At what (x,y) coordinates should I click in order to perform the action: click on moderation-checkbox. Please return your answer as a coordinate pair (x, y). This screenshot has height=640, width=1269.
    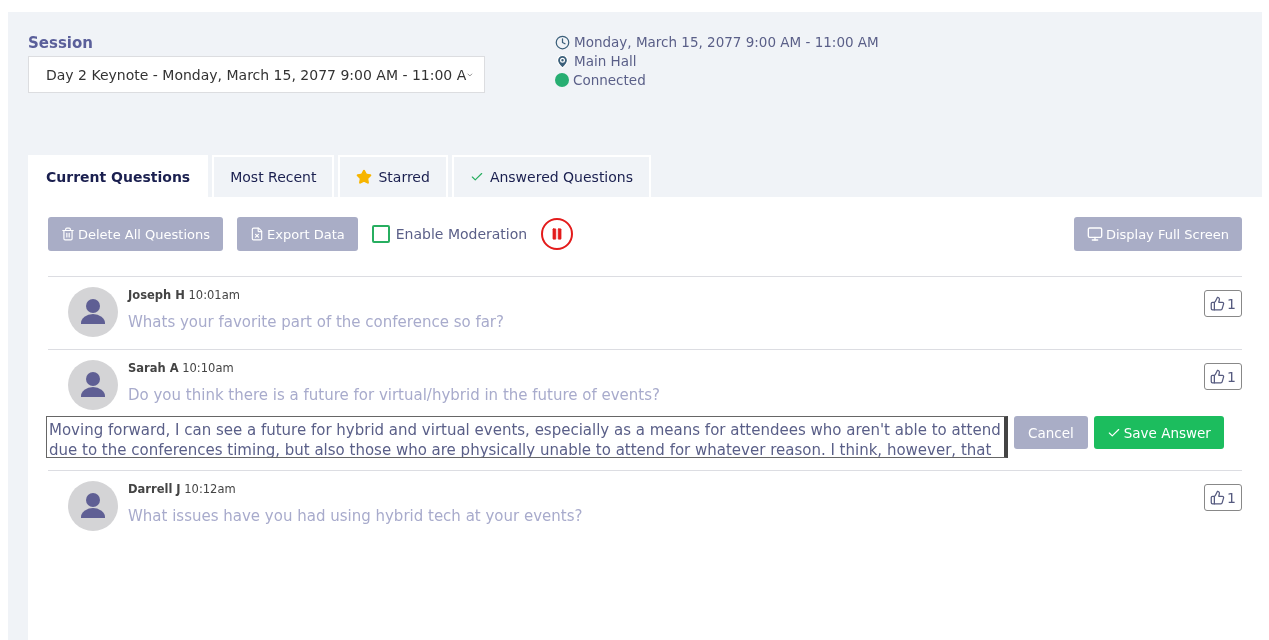
    Looking at the image, I should click on (380, 234).